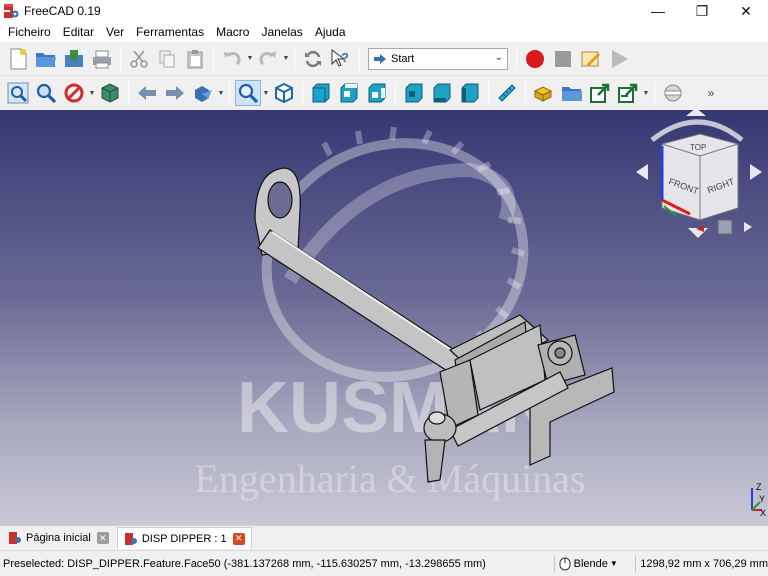 This screenshot has height=576, width=768. What do you see at coordinates (175, 93) in the screenshot?
I see `forward-button` at bounding box center [175, 93].